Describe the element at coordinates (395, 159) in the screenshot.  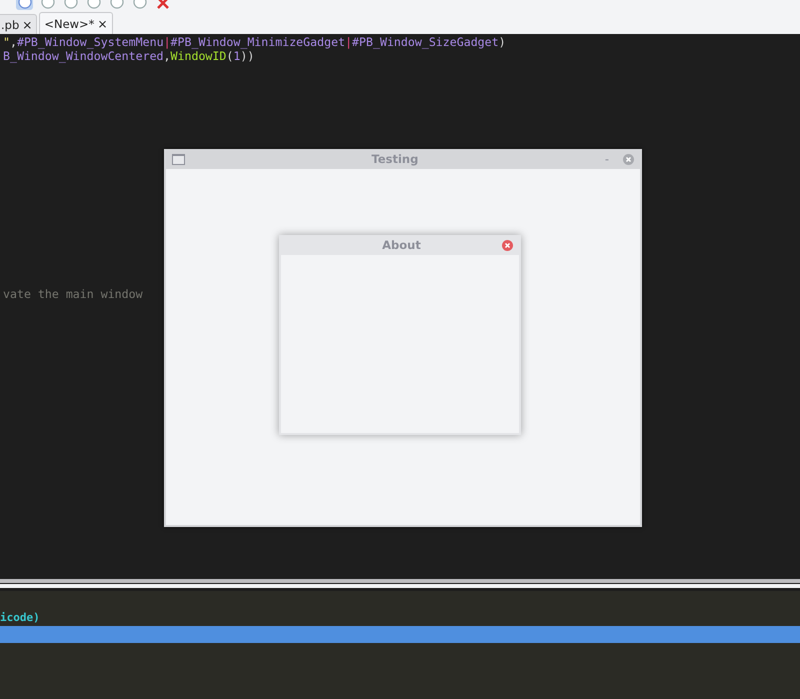
I see `window-title: Testing` at that location.